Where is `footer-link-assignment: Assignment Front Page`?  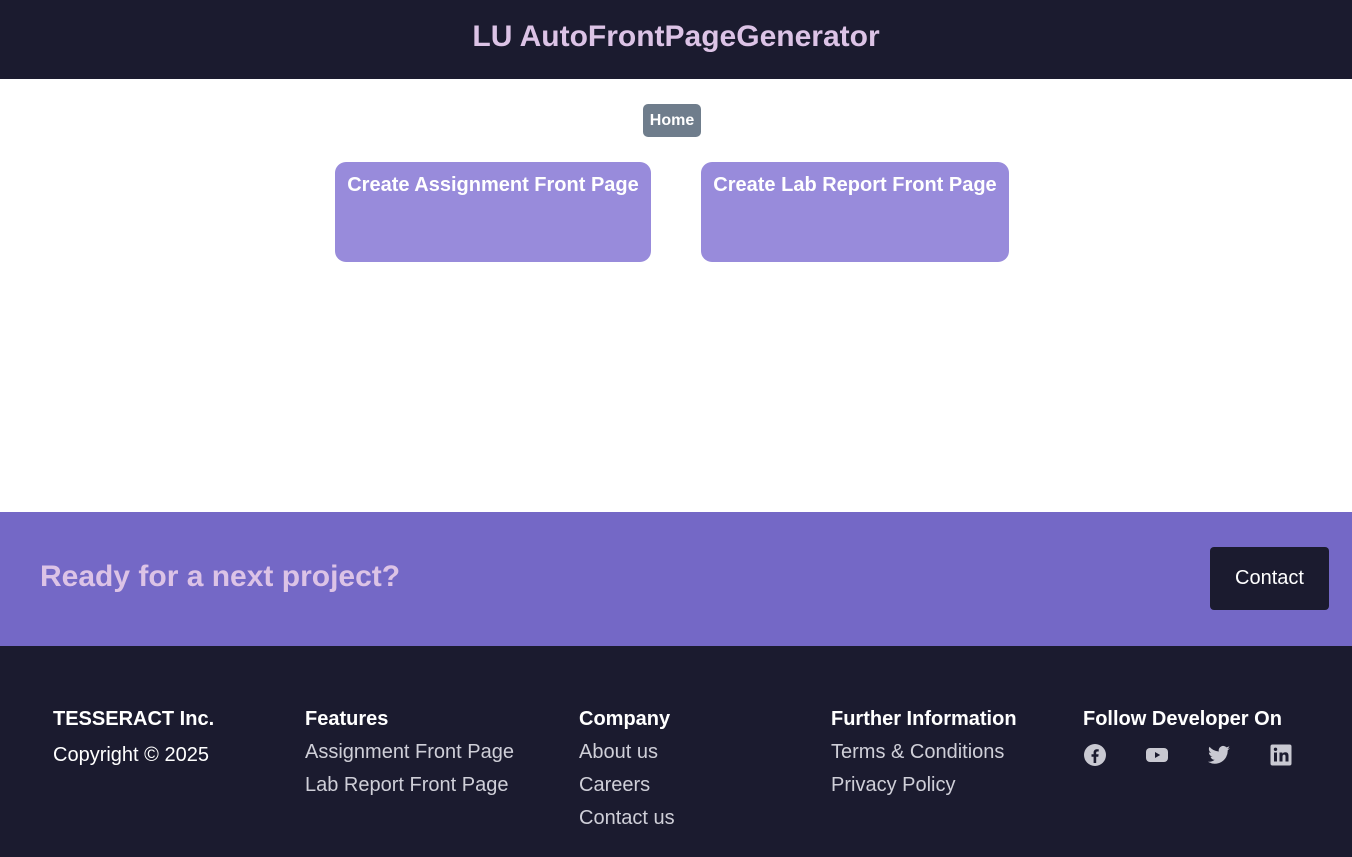 footer-link-assignment: Assignment Front Page is located at coordinates (409, 752).